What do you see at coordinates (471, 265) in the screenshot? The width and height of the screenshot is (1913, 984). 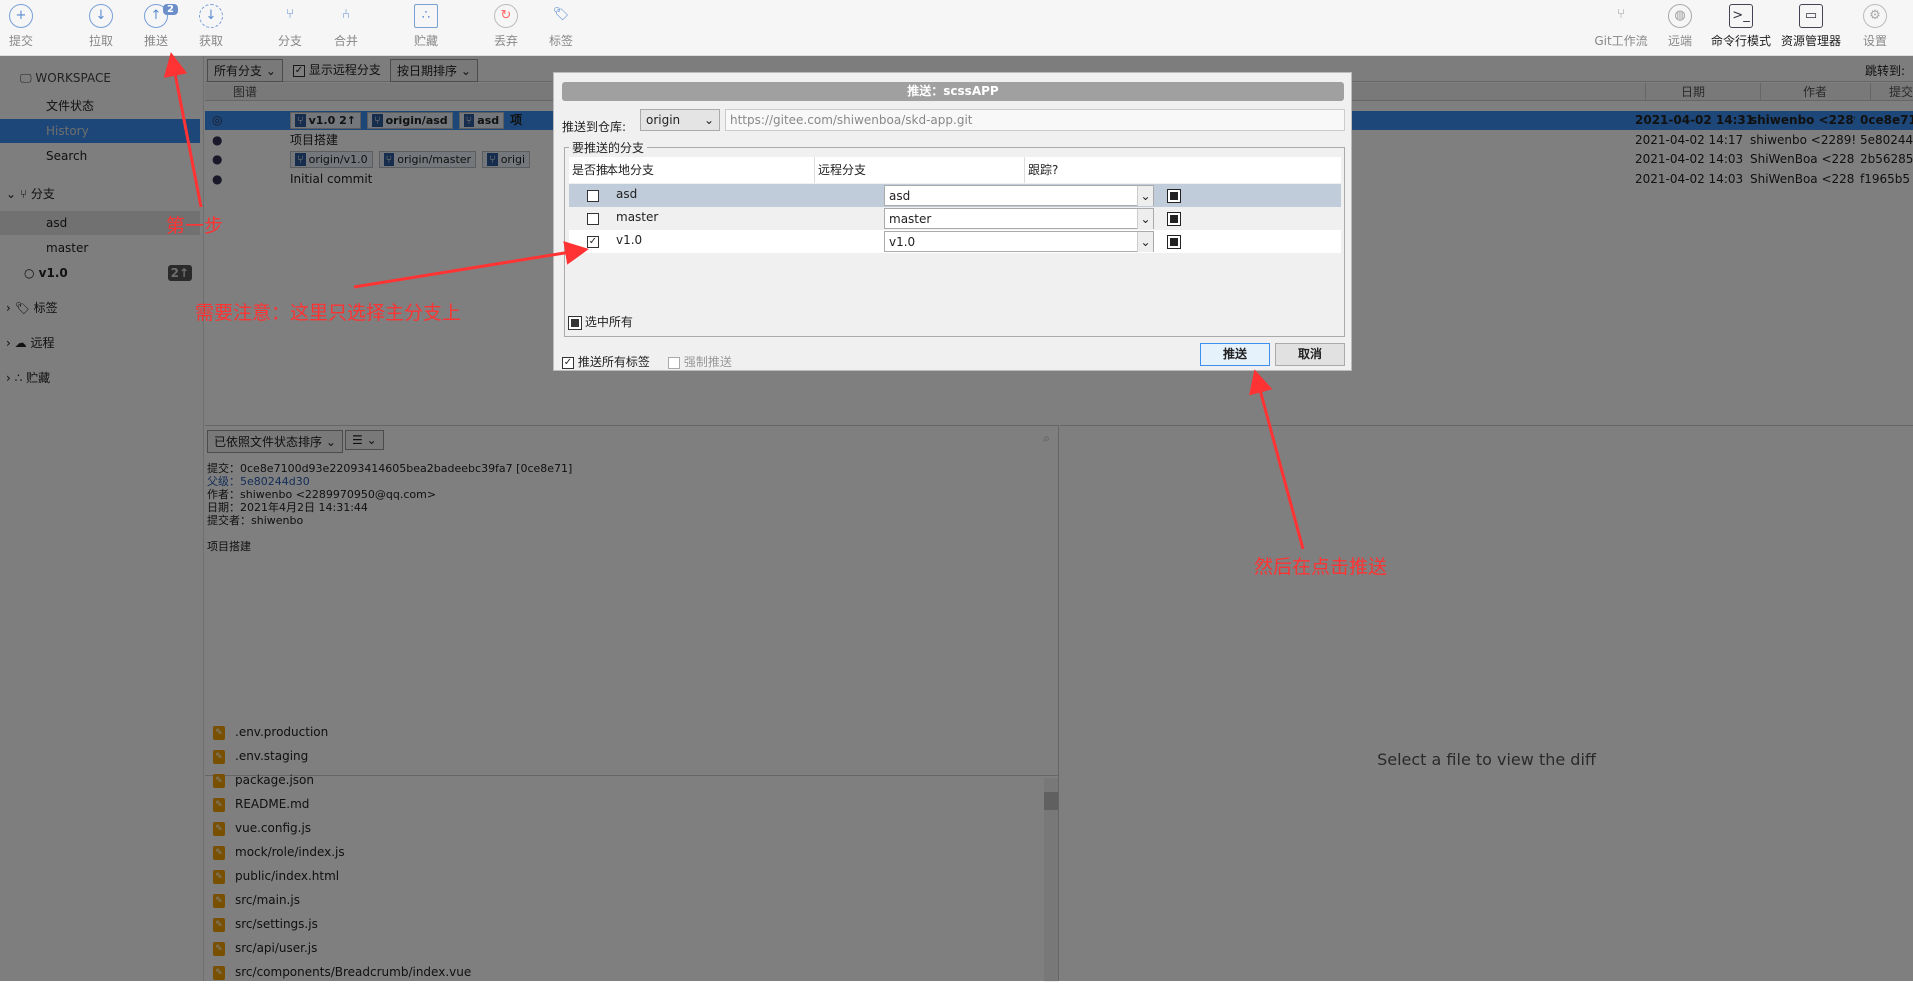 I see `arrow-to-v1-checkbox` at bounding box center [471, 265].